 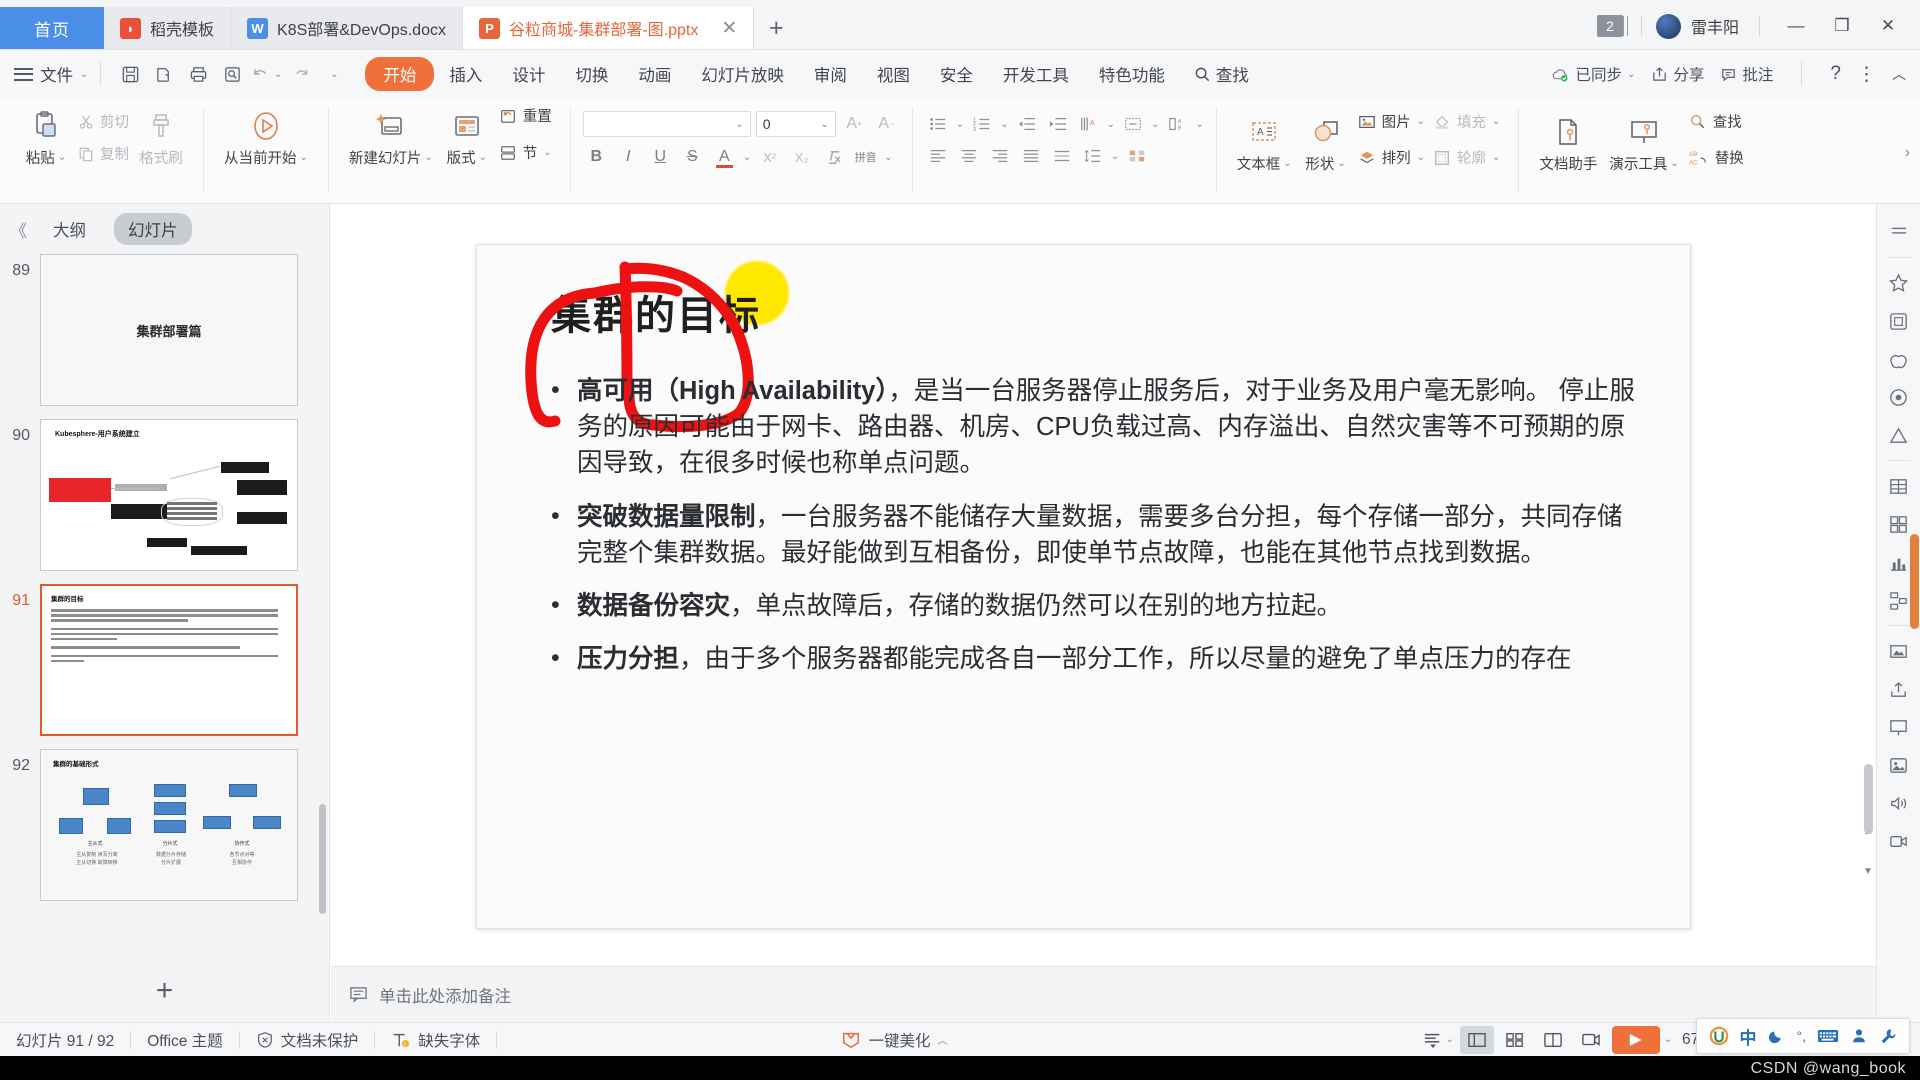 I want to click on italic-button: I, so click(x=628, y=157).